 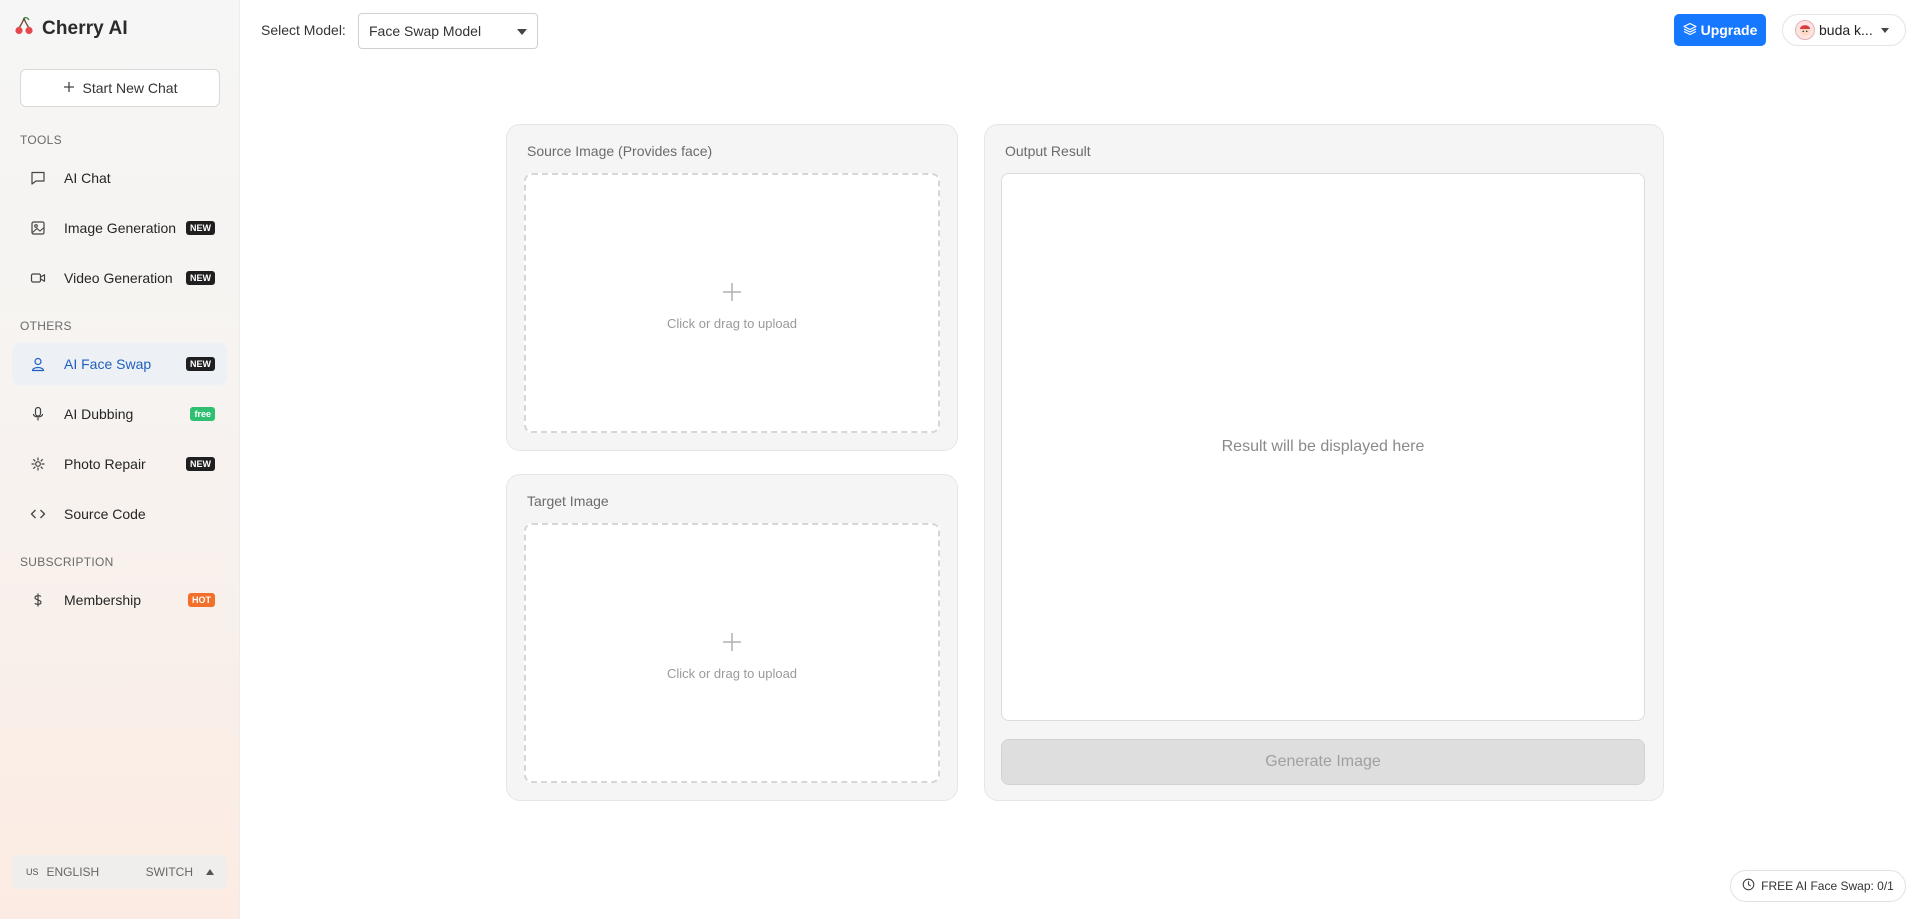 I want to click on generate-image-button: Generate Image, so click(x=1323, y=762).